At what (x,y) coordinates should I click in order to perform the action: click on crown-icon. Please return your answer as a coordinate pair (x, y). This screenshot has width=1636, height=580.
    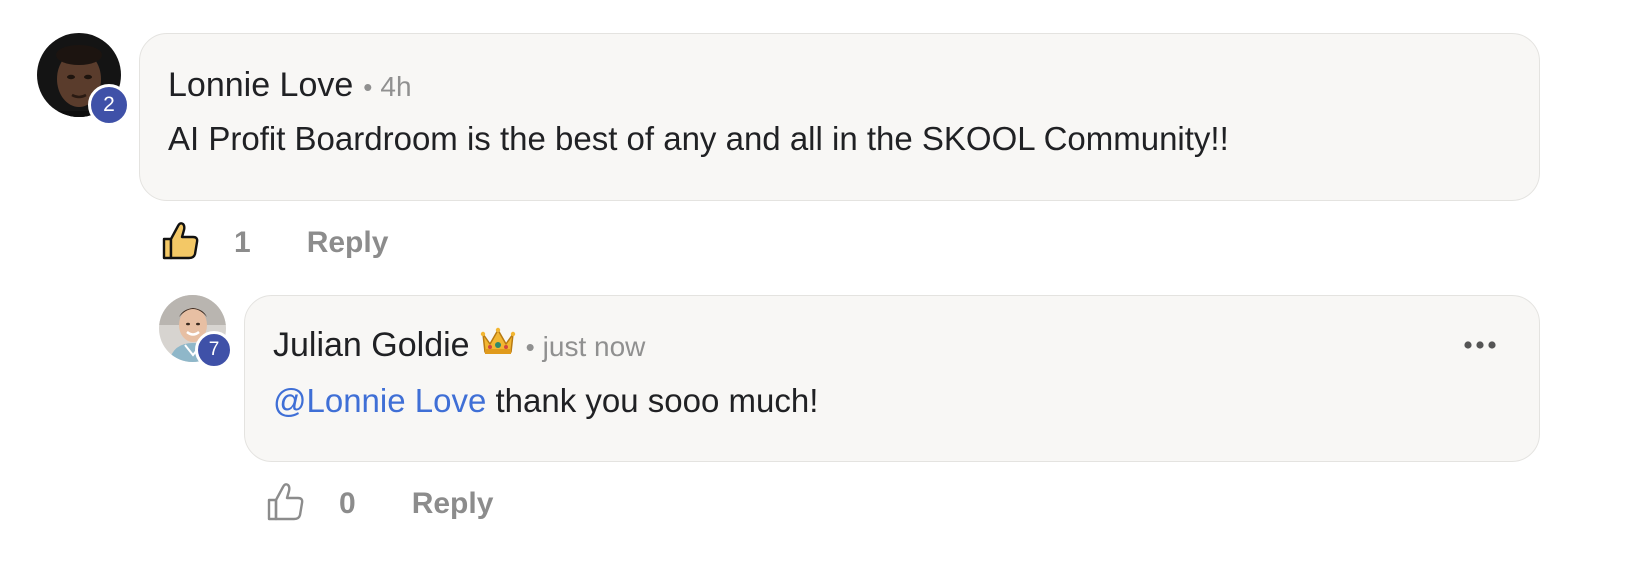
    Looking at the image, I should click on (497, 340).